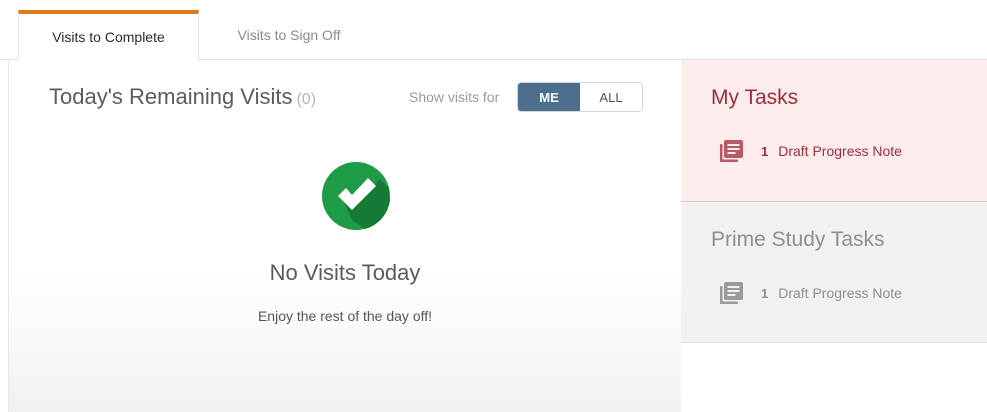 This screenshot has width=987, height=412. I want to click on tab-label: Visits to Complete, so click(108, 36).